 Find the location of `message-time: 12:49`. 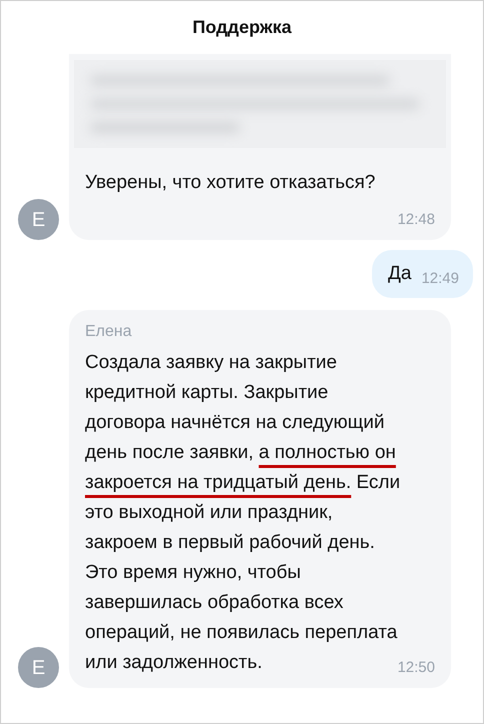

message-time: 12:49 is located at coordinates (440, 279).